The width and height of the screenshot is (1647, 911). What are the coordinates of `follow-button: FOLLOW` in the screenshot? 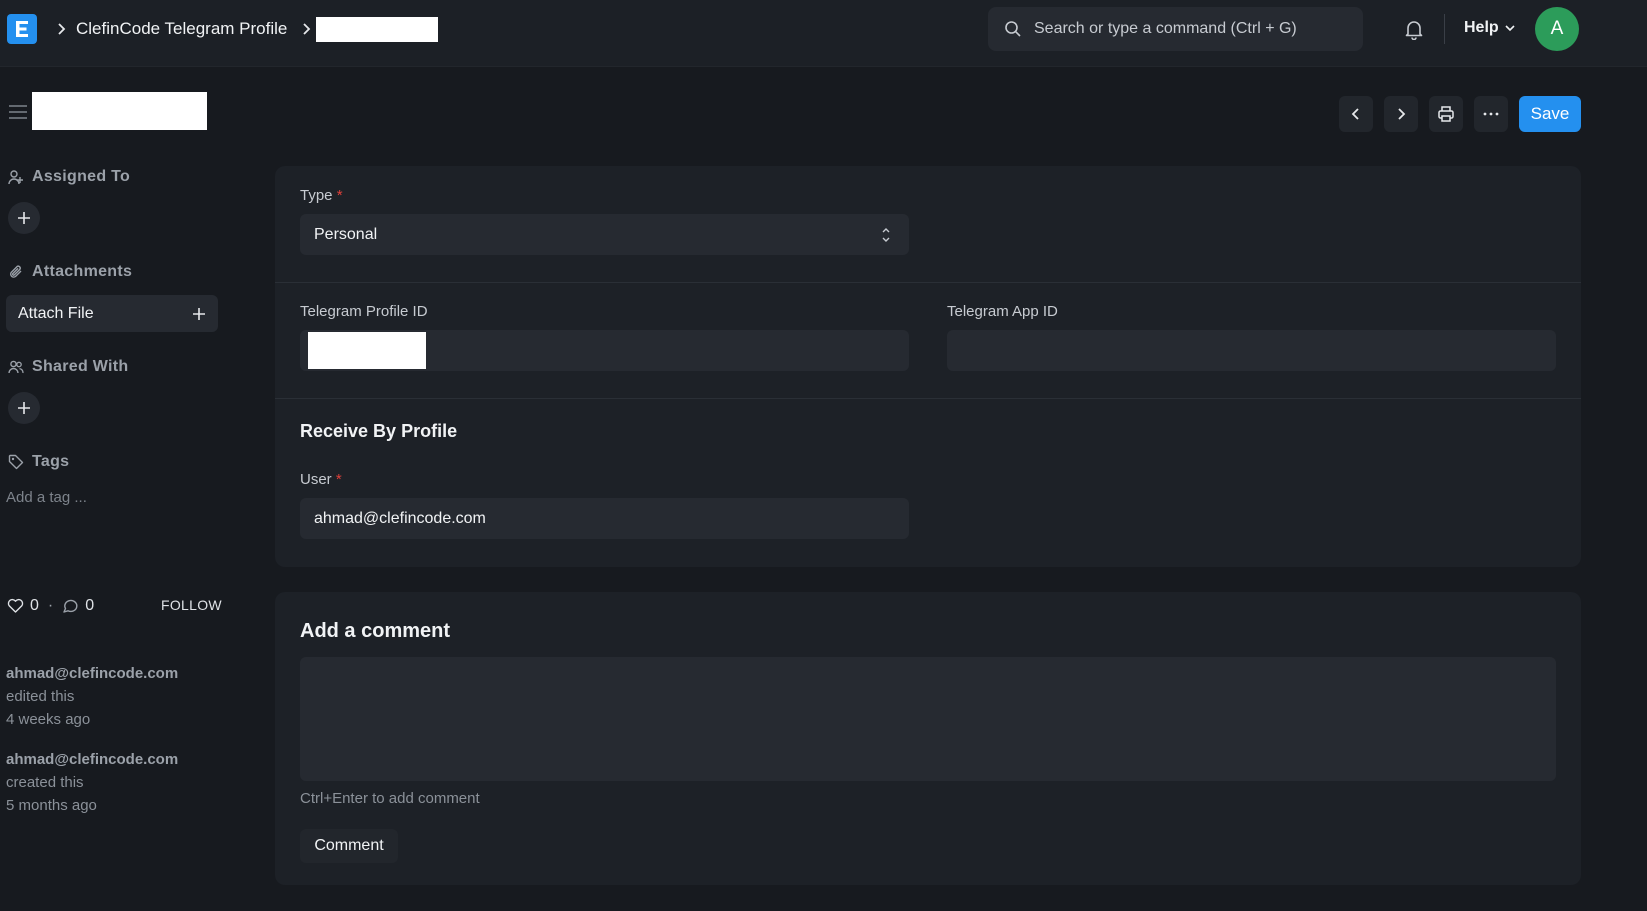 It's located at (191, 605).